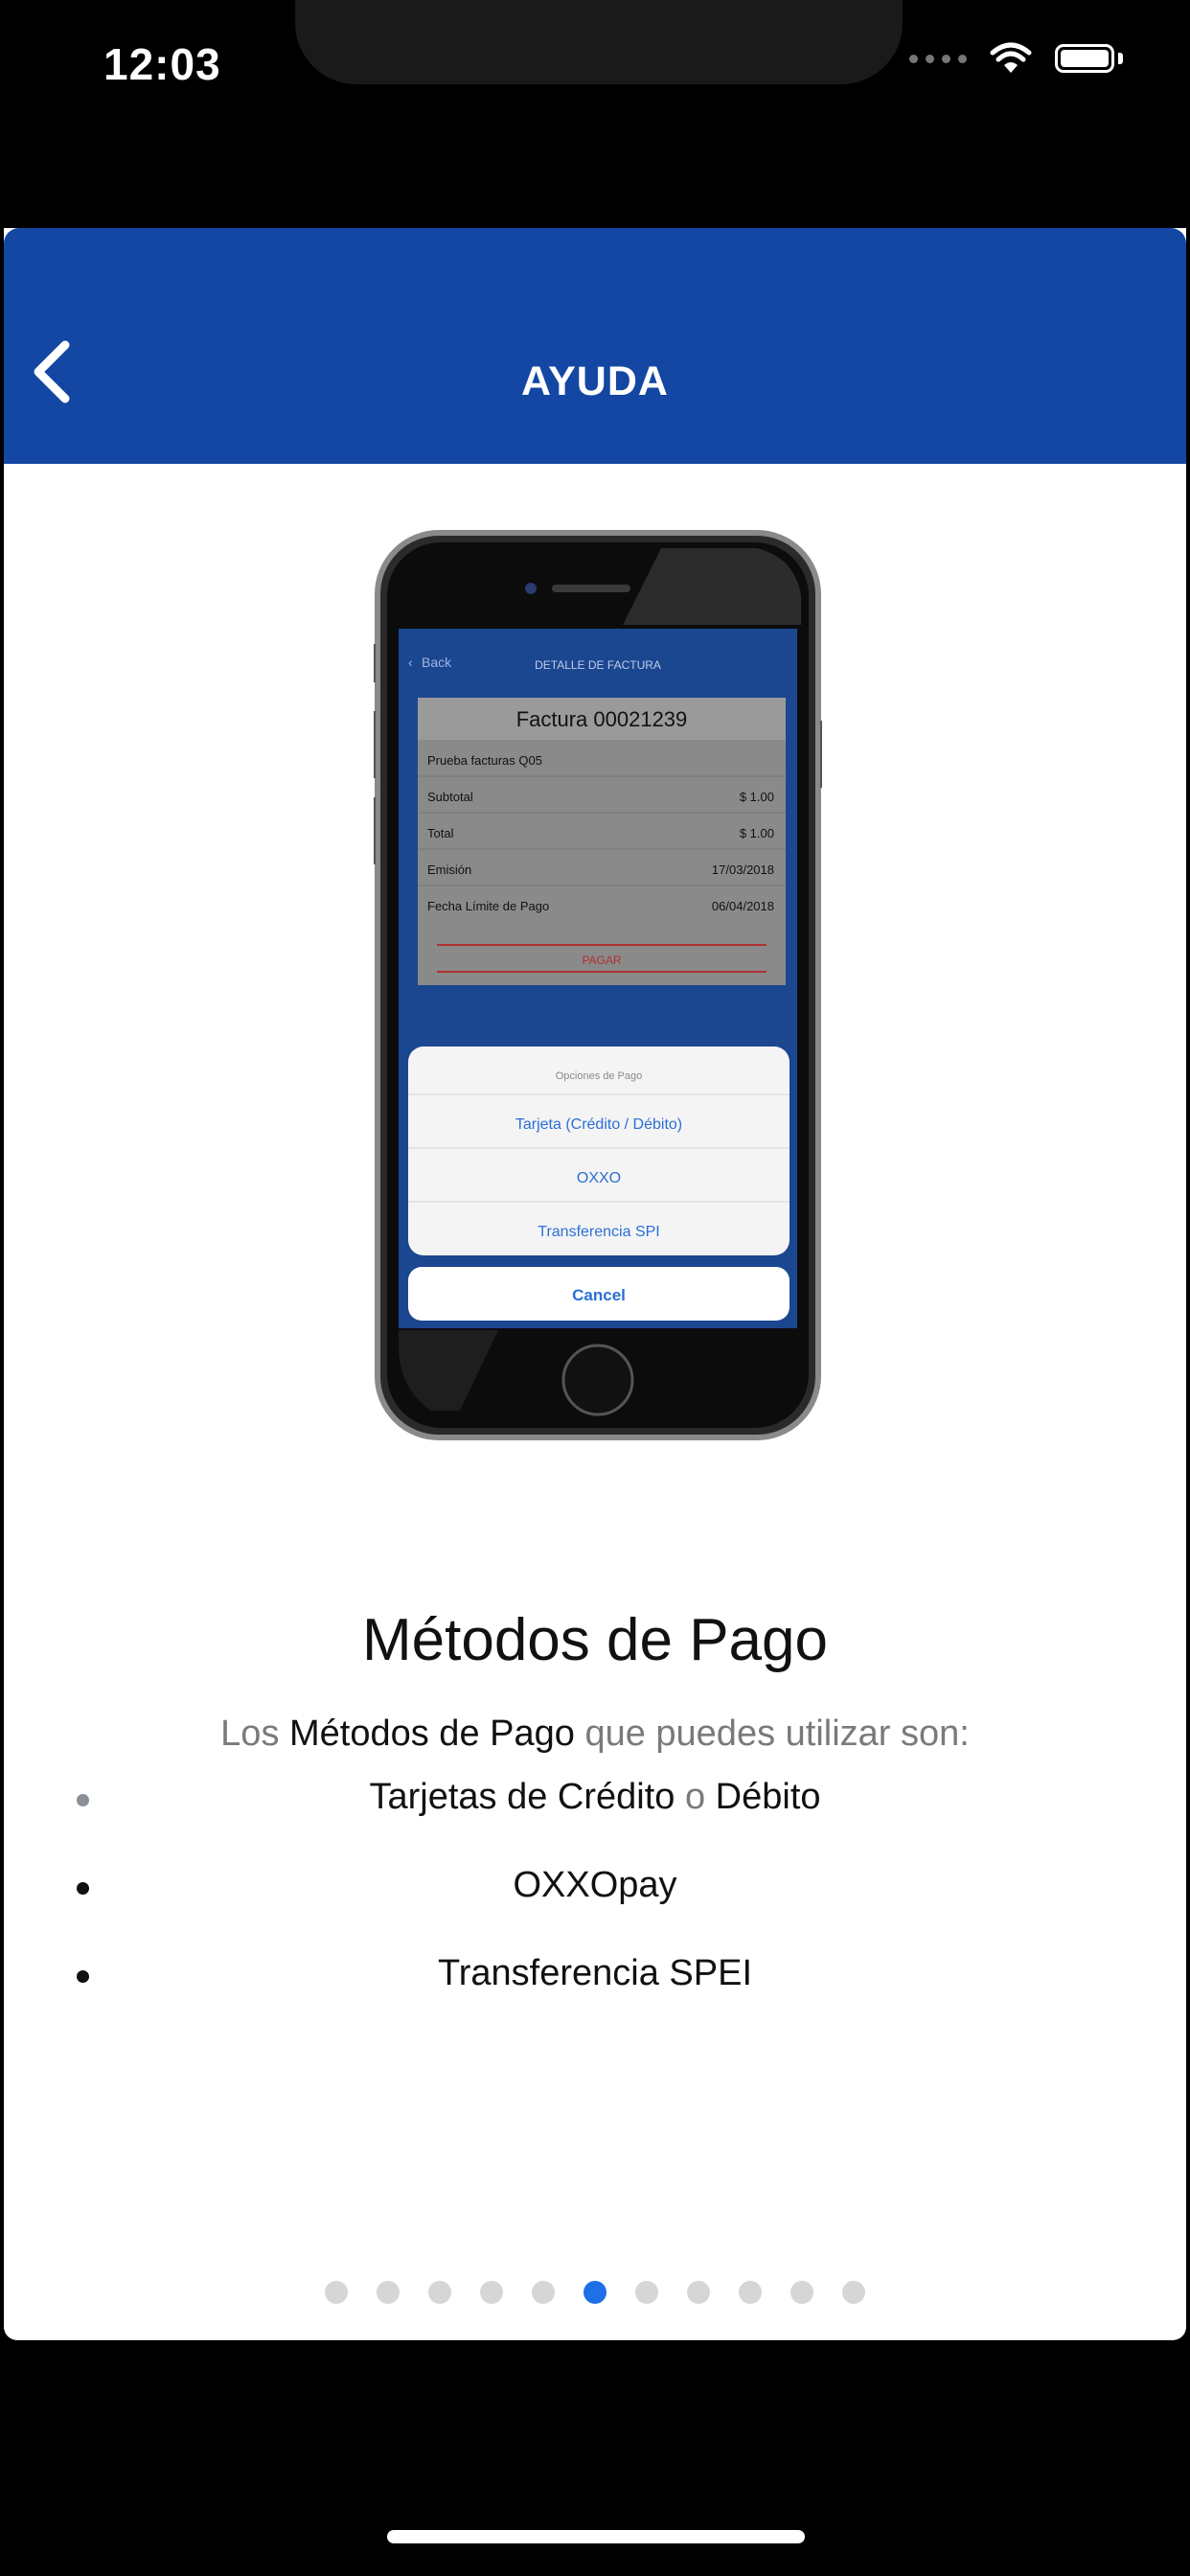 The height and width of the screenshot is (2576, 1190). What do you see at coordinates (599, 1232) in the screenshot?
I see `svg-text: Transferencia SPI` at bounding box center [599, 1232].